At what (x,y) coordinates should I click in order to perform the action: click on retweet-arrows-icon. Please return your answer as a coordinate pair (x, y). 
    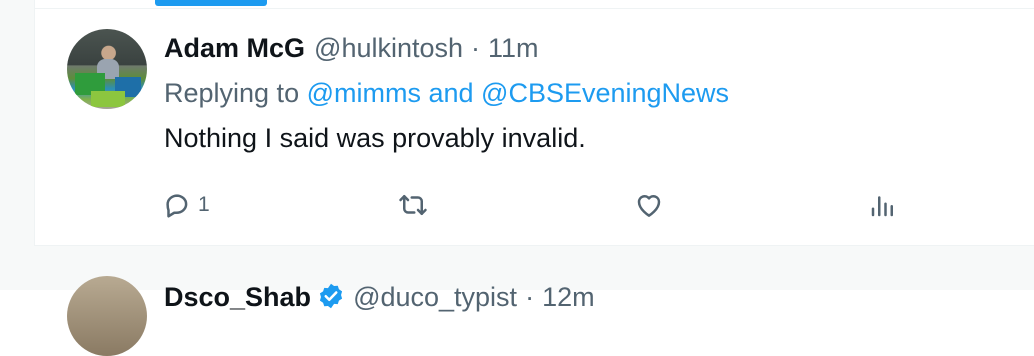
    Looking at the image, I should click on (413, 205).